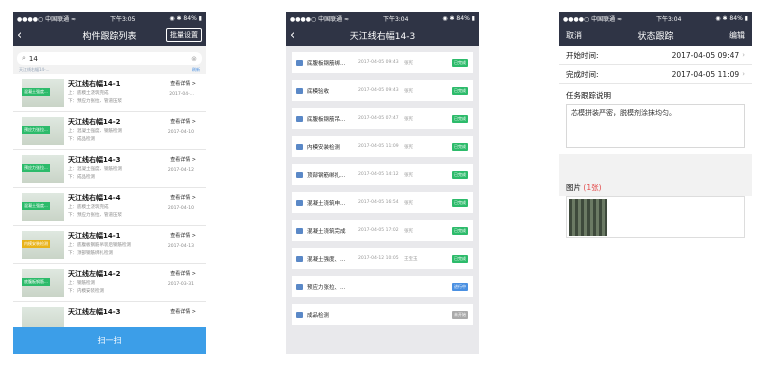 The width and height of the screenshot is (768, 370). I want to click on component-name: 天江线左幅14-1, so click(94, 236).